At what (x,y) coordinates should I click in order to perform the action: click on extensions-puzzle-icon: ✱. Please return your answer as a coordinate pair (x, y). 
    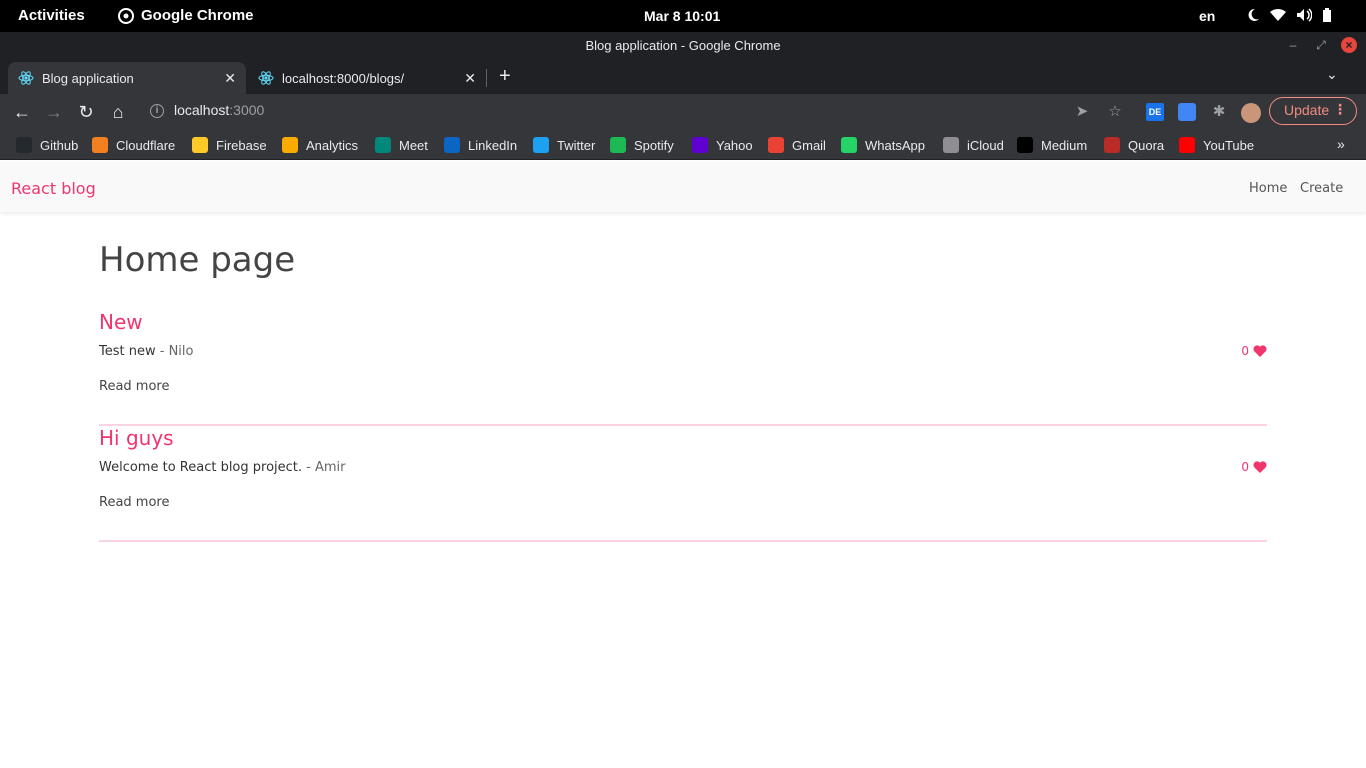
    Looking at the image, I should click on (1219, 112).